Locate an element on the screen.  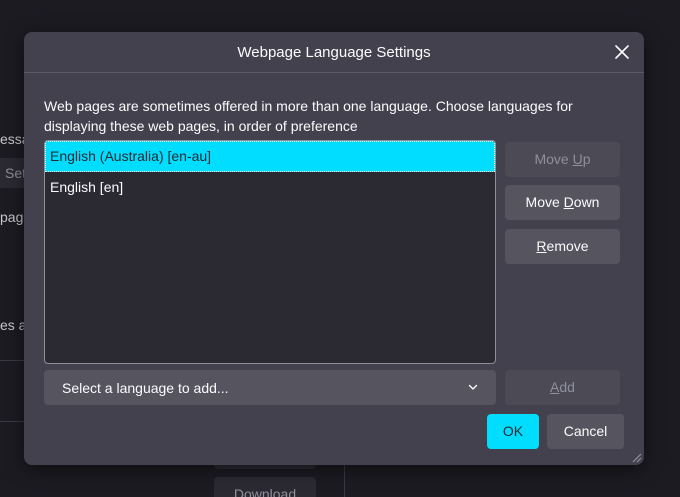
add-label-post: dd is located at coordinates (567, 387).